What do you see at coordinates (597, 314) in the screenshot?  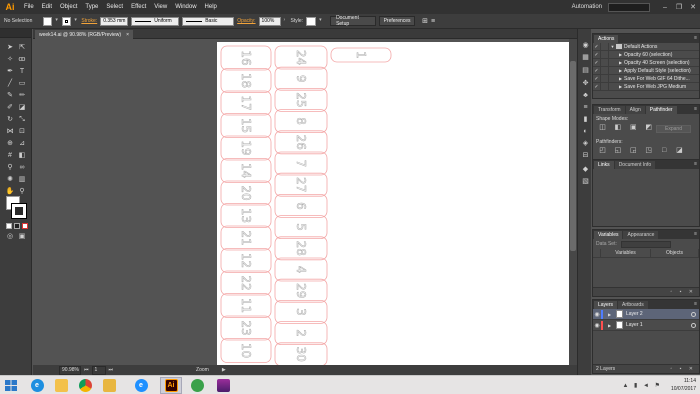 I see `eye-icon: ◉` at bounding box center [597, 314].